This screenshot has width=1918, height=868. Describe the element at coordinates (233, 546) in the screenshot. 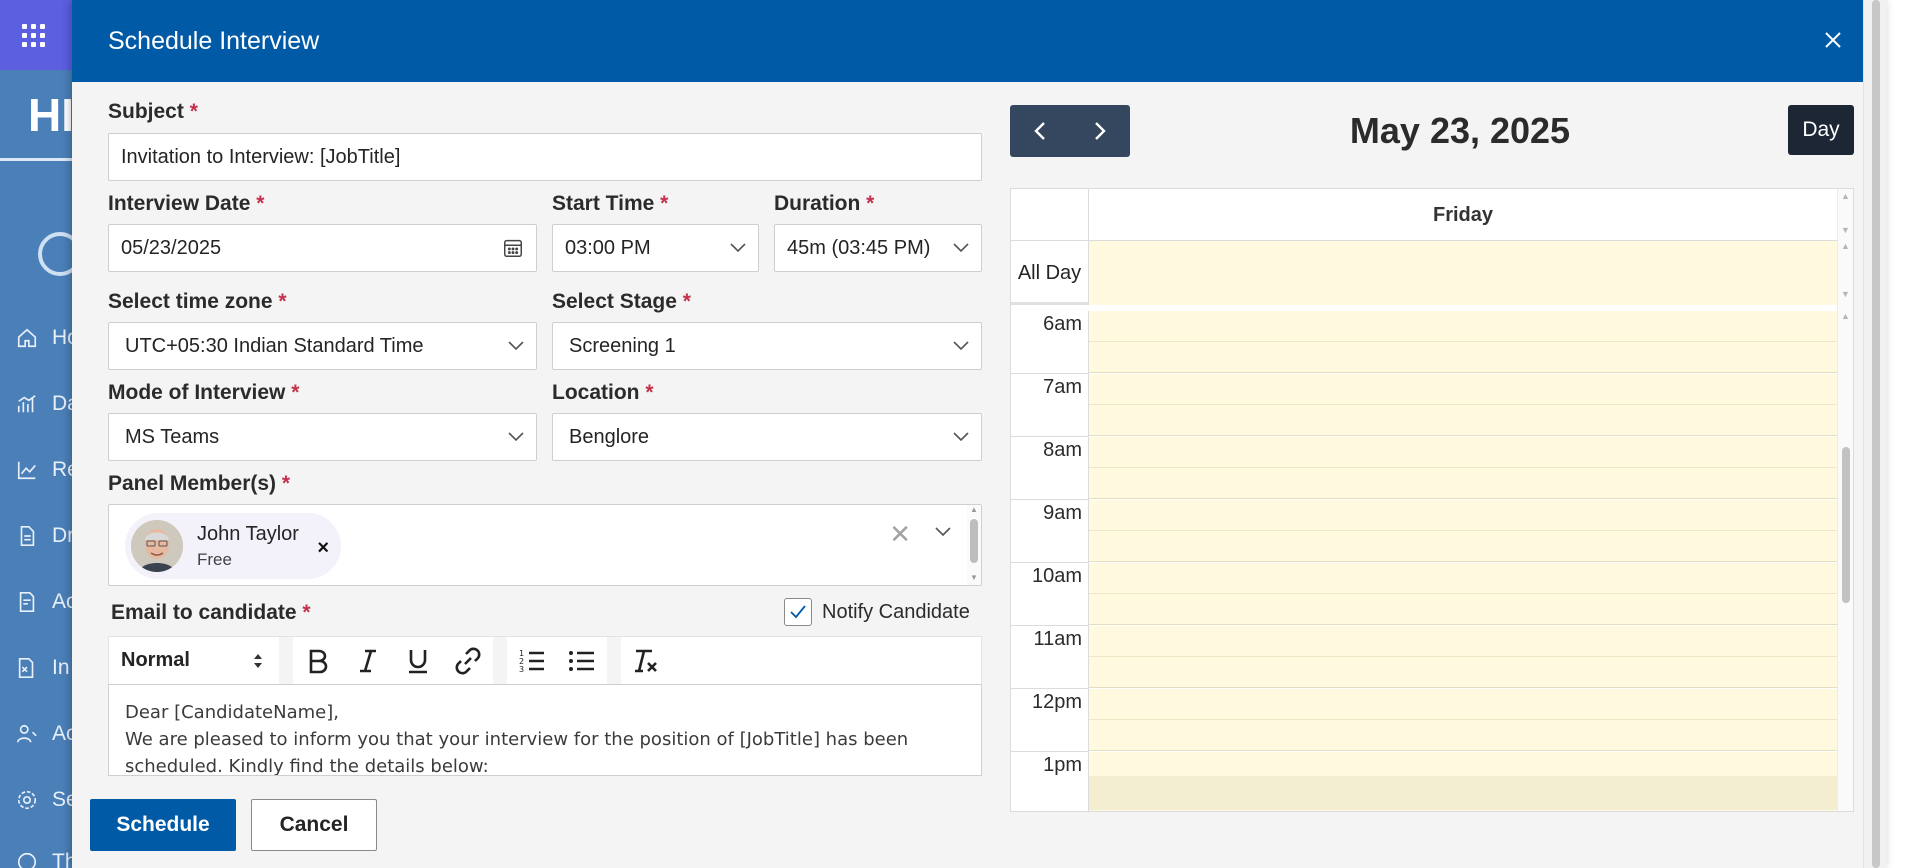

I see `panel-member-chip: John Taylor Free ×` at that location.